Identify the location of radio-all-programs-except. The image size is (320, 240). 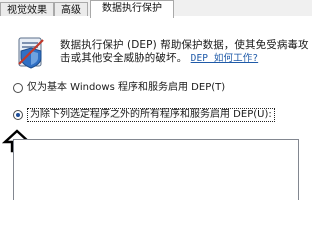
(18, 115).